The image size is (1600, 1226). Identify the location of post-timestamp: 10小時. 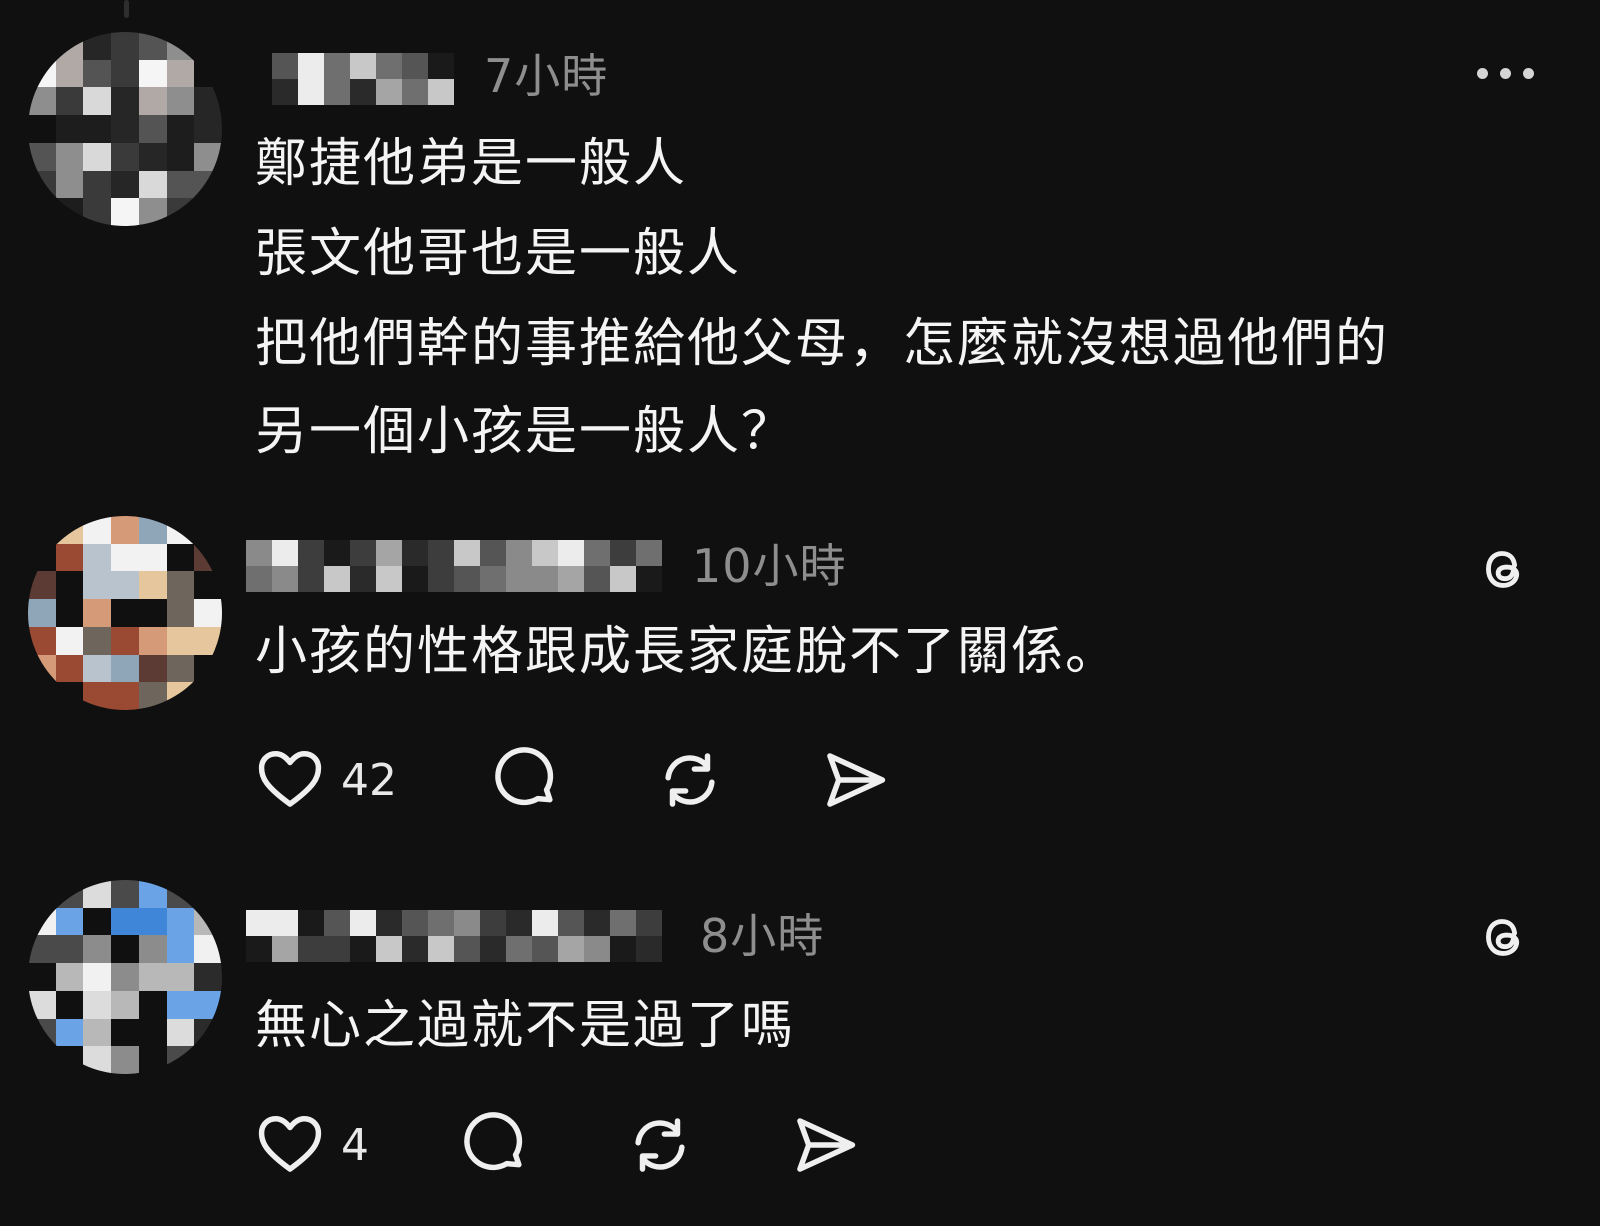
(769, 566).